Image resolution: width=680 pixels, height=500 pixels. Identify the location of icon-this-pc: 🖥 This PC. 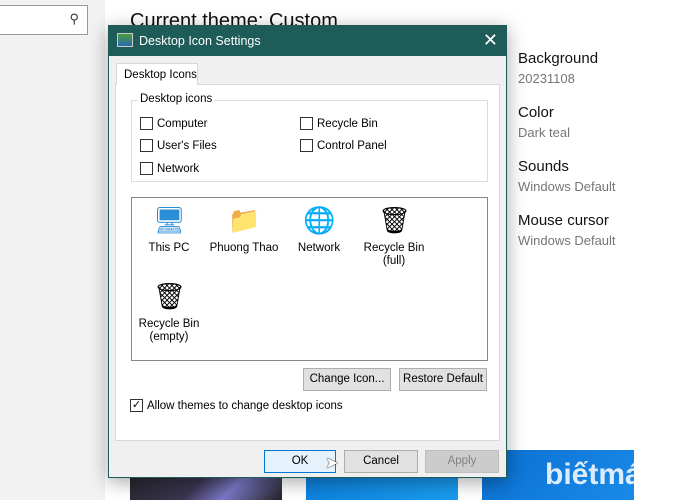
(169, 229).